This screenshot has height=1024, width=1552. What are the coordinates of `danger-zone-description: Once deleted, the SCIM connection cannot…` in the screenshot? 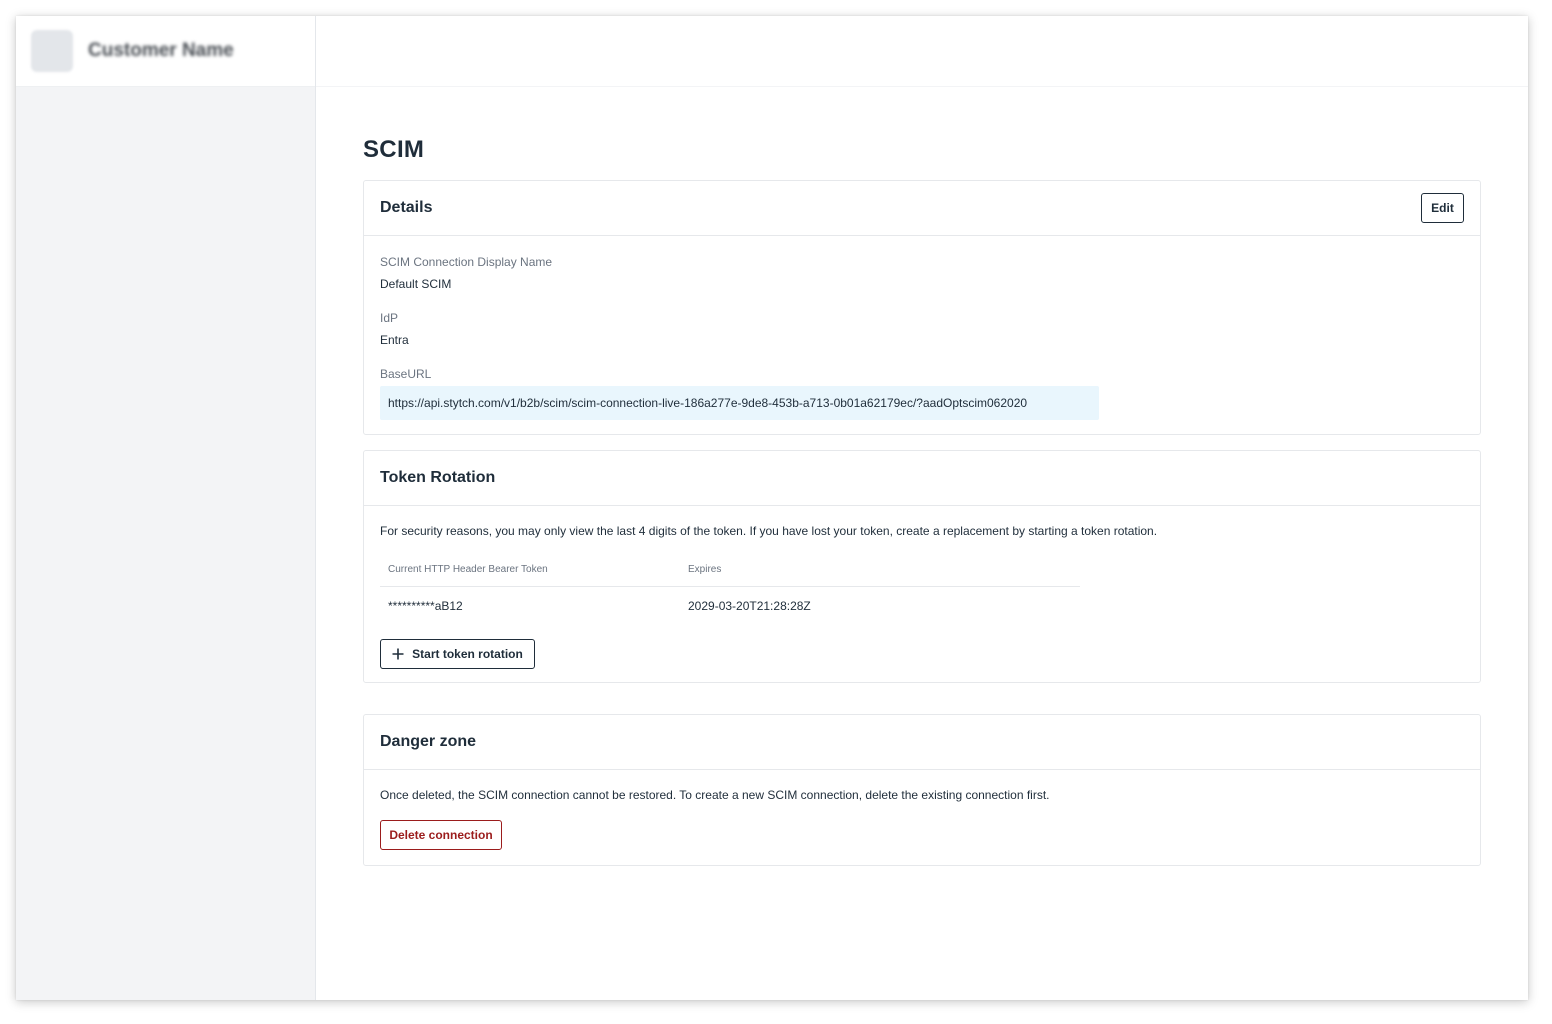 It's located at (715, 795).